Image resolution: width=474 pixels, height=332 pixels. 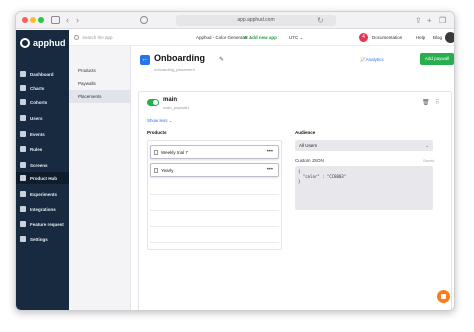 What do you see at coordinates (157, 132) in the screenshot?
I see `products-section-label: Products` at bounding box center [157, 132].